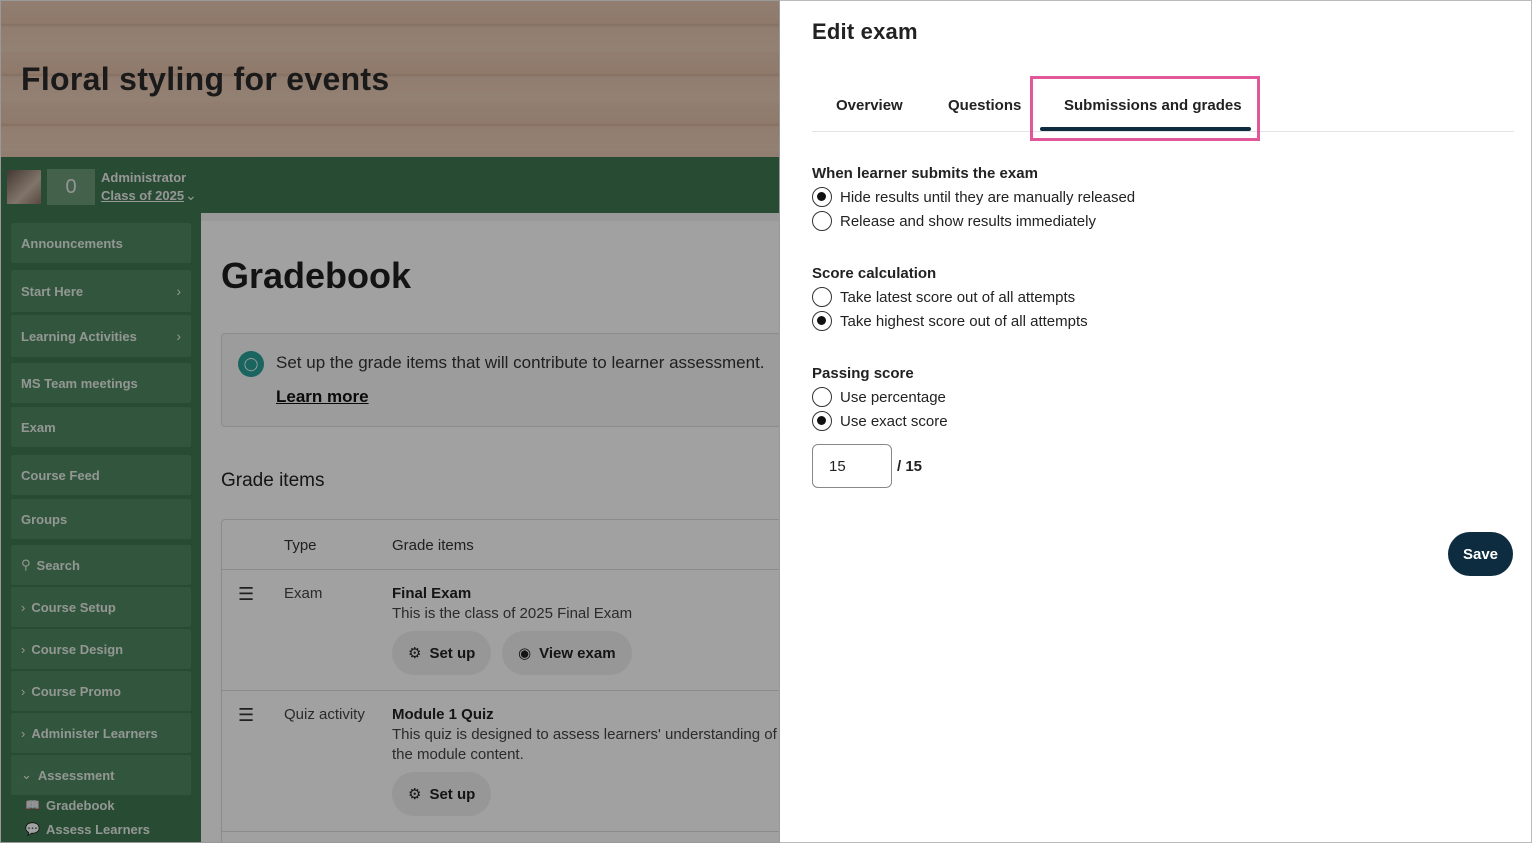 This screenshot has height=843, width=1532. Describe the element at coordinates (984, 105) in the screenshot. I see `tab-questions: Questions` at that location.